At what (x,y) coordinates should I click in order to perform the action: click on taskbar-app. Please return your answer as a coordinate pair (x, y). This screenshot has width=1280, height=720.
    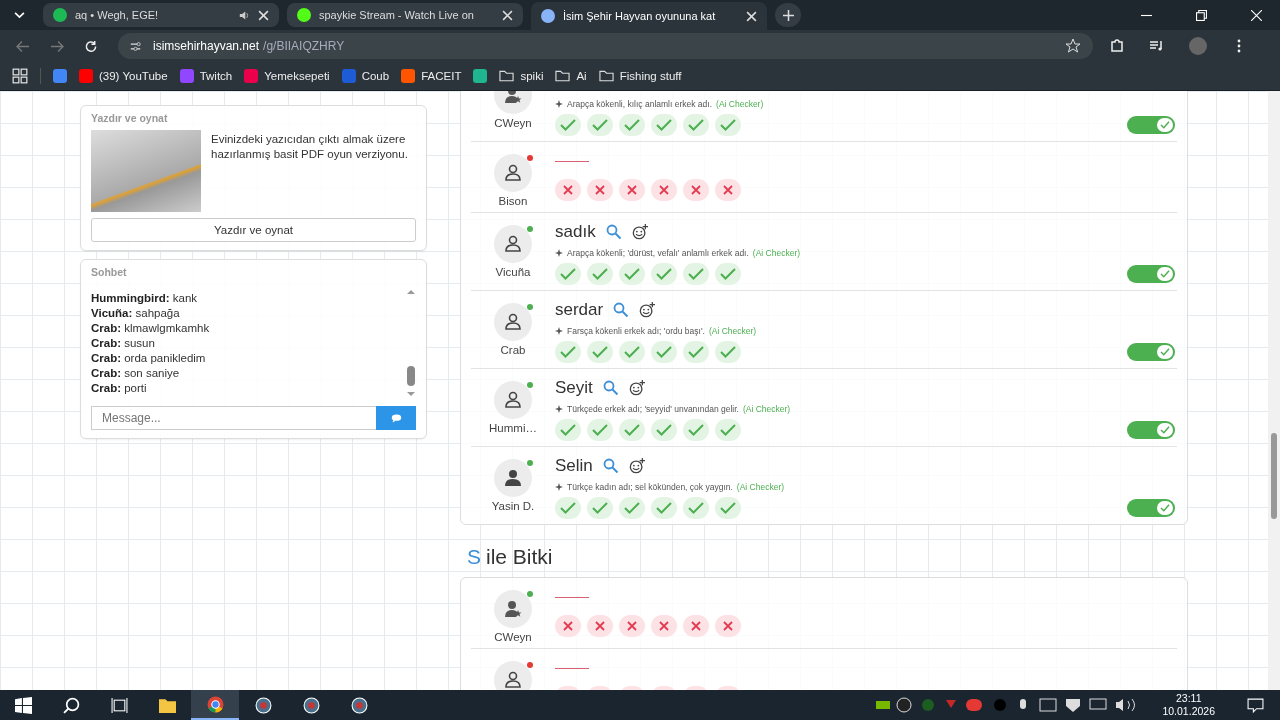
    Looking at the image, I should click on (215, 705).